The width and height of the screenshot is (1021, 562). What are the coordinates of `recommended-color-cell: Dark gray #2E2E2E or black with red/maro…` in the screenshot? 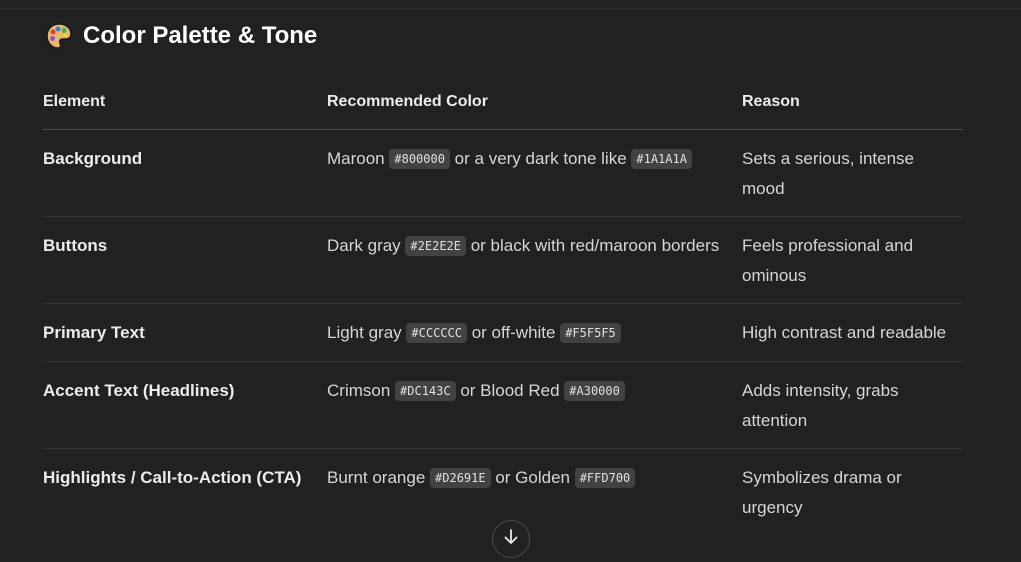 It's located at (534, 260).